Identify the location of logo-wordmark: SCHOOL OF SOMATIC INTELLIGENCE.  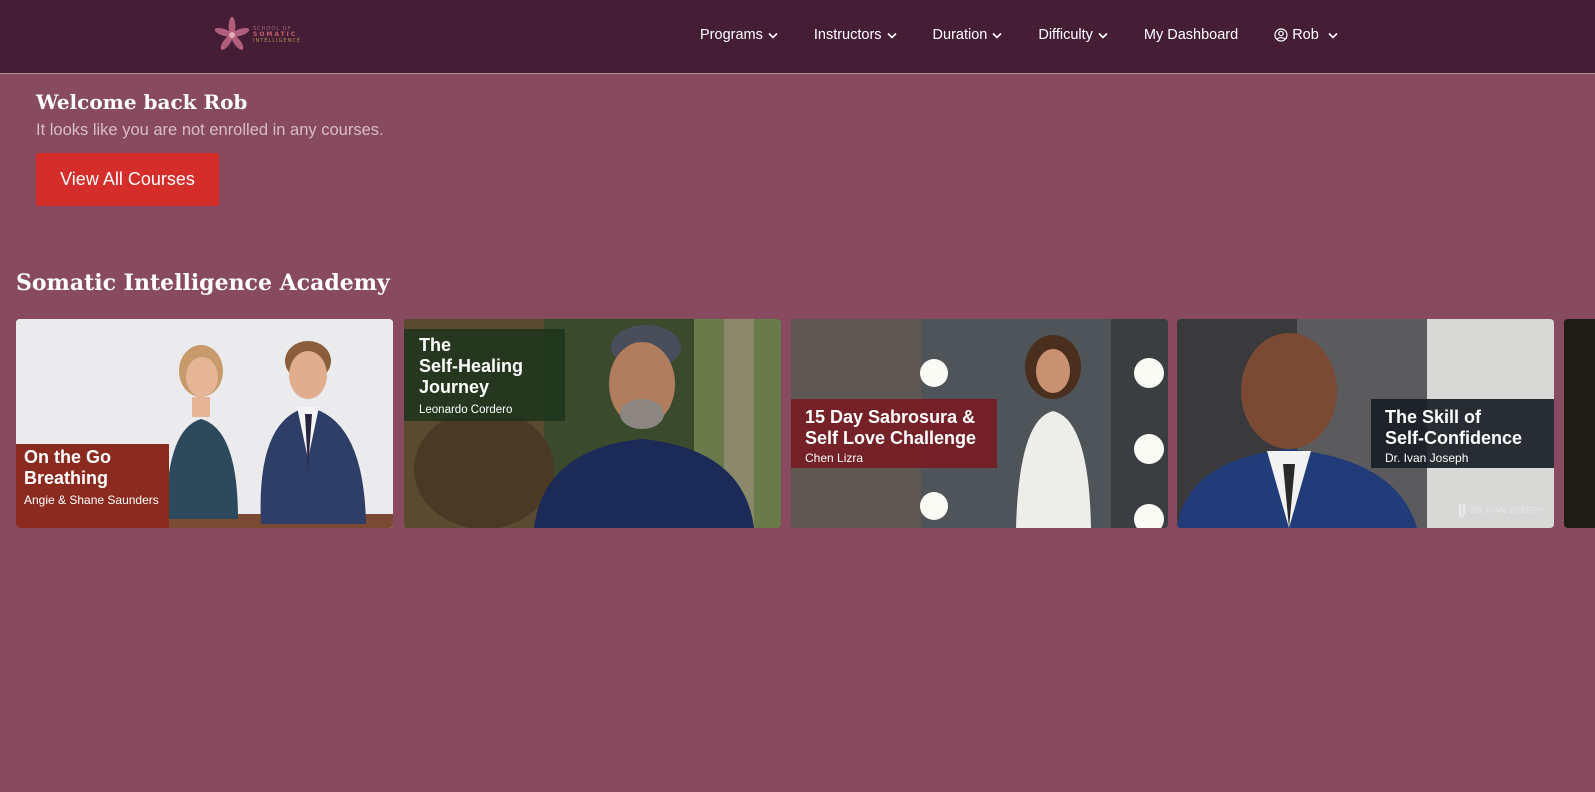
(277, 35).